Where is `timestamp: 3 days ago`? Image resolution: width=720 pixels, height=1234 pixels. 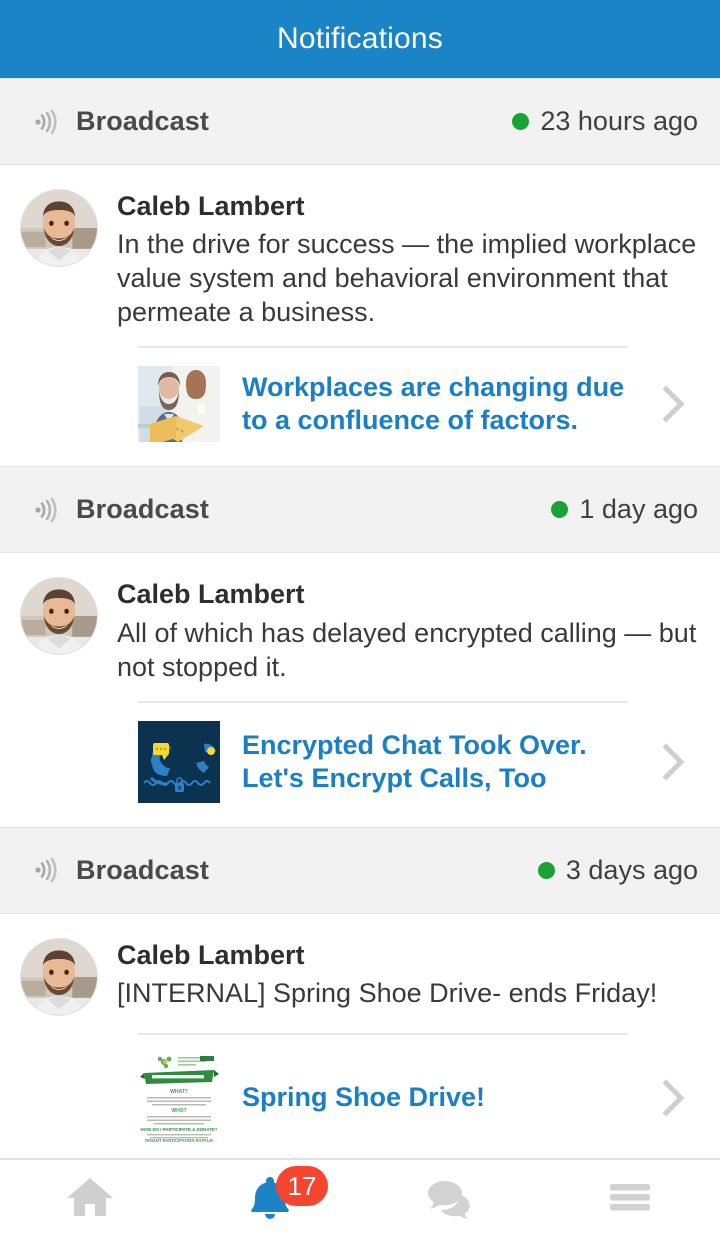
timestamp: 3 days ago is located at coordinates (631, 869).